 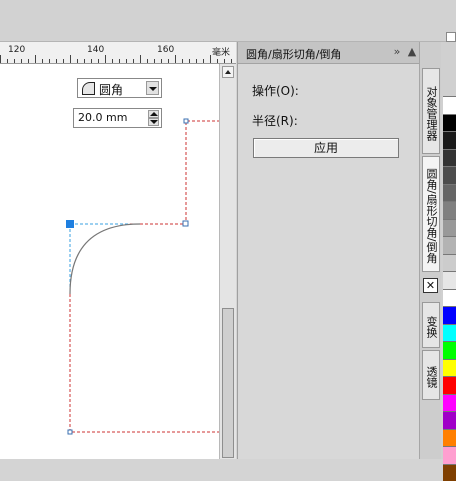 What do you see at coordinates (111, 89) in the screenshot?
I see `operation-value: 圆角` at bounding box center [111, 89].